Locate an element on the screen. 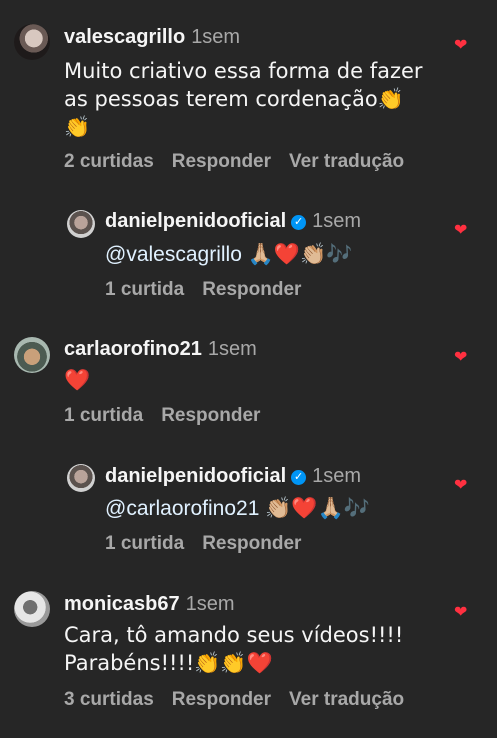 Image resolution: width=497 pixels, height=738 pixels. emoji-text: 🙏🏼❤️👏🏼🎶 is located at coordinates (300, 254).